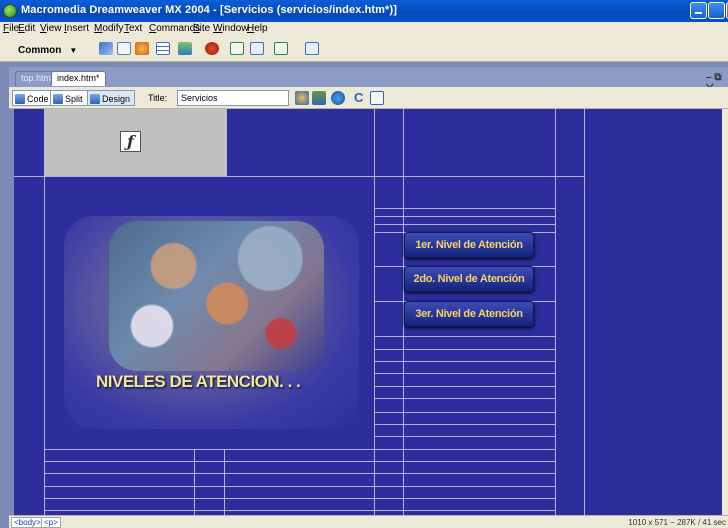  I want to click on menu-window: Window, so click(231, 28).